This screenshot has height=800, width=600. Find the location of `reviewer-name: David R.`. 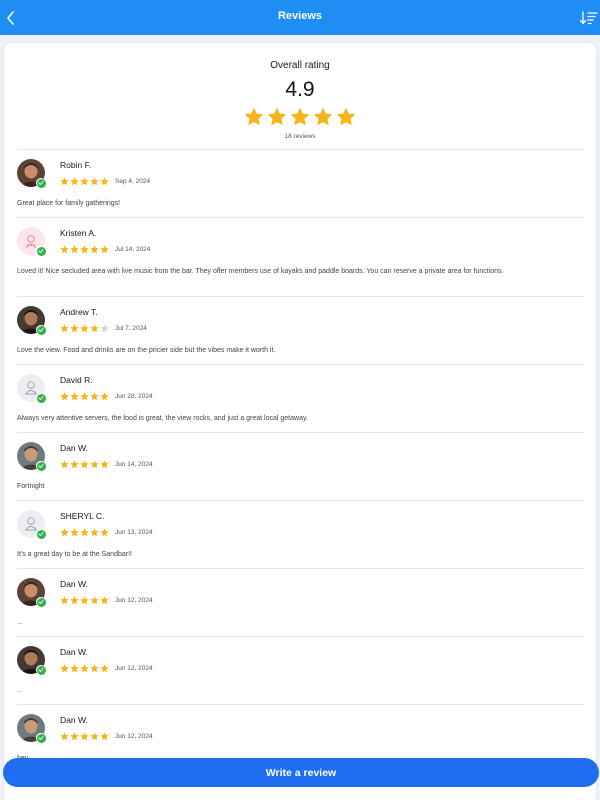

reviewer-name: David R. is located at coordinates (76, 380).